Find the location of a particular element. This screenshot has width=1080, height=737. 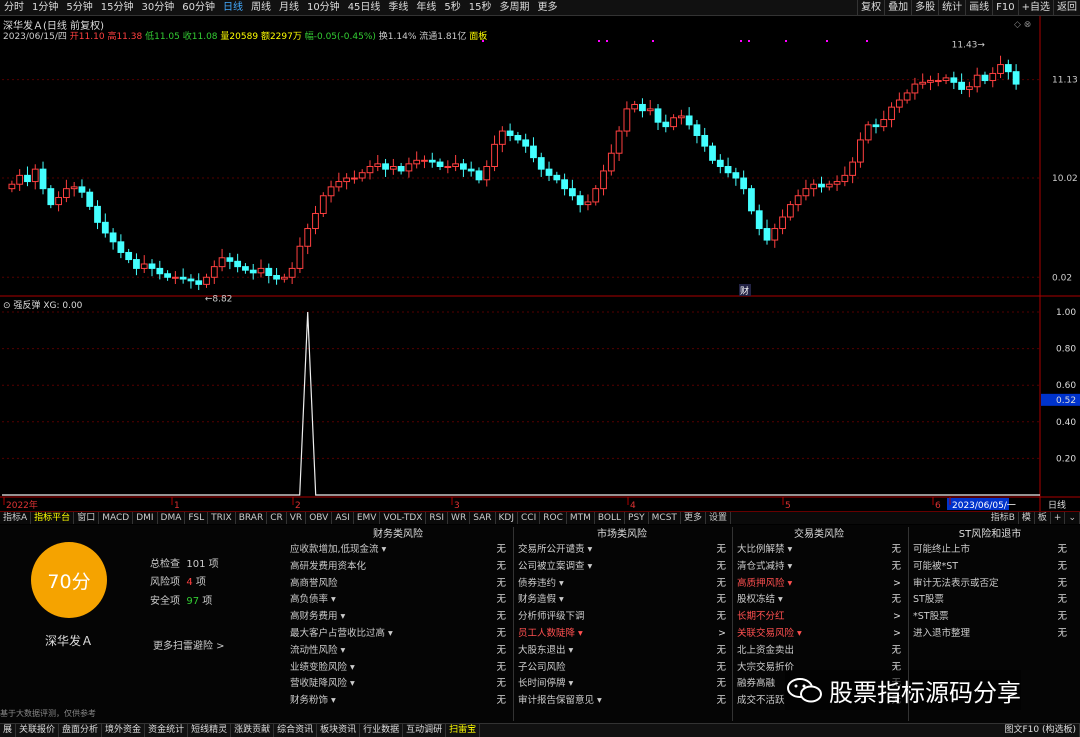

indicator-toggle-icon: ⊙ is located at coordinates (7, 306).